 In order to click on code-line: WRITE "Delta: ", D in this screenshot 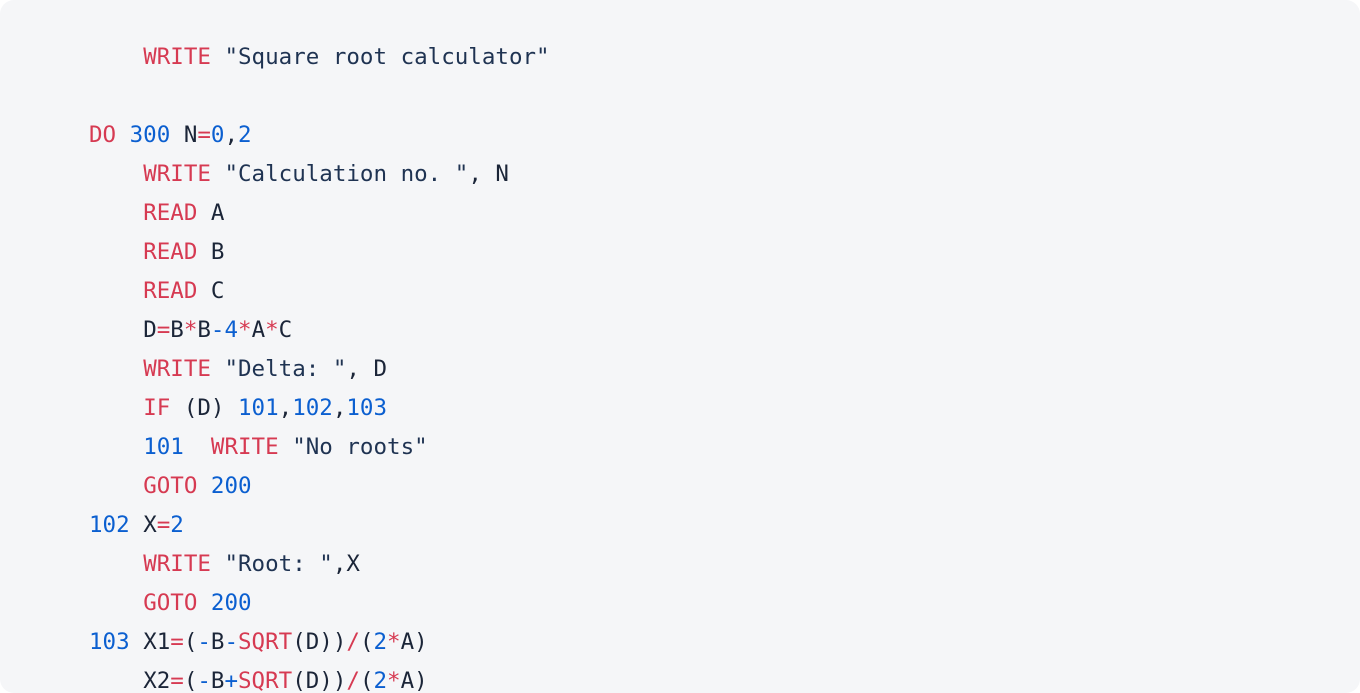, I will do `click(724, 369)`.